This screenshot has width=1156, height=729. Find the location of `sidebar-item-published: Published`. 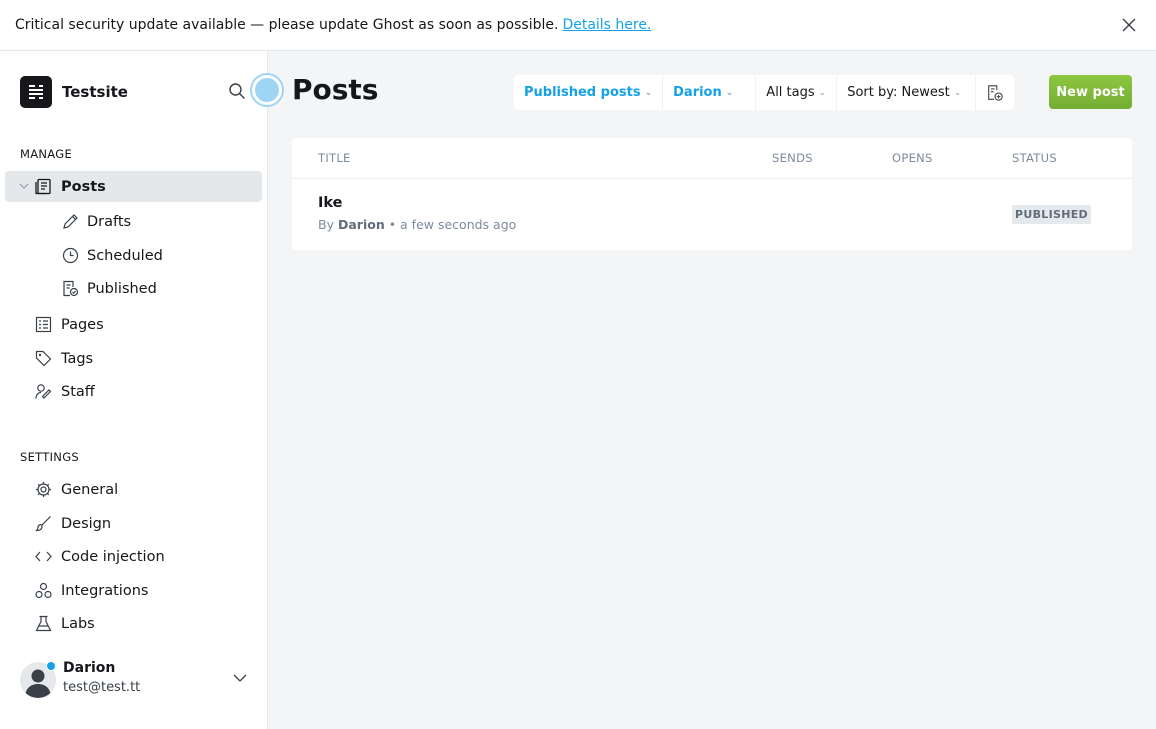

sidebar-item-published: Published is located at coordinates (133, 288).